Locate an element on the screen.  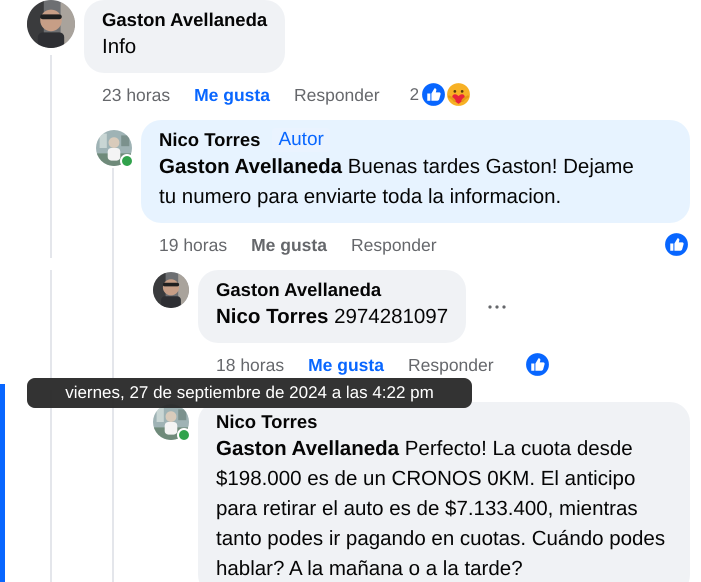
timestamp-link: 18 horas is located at coordinates (250, 364).